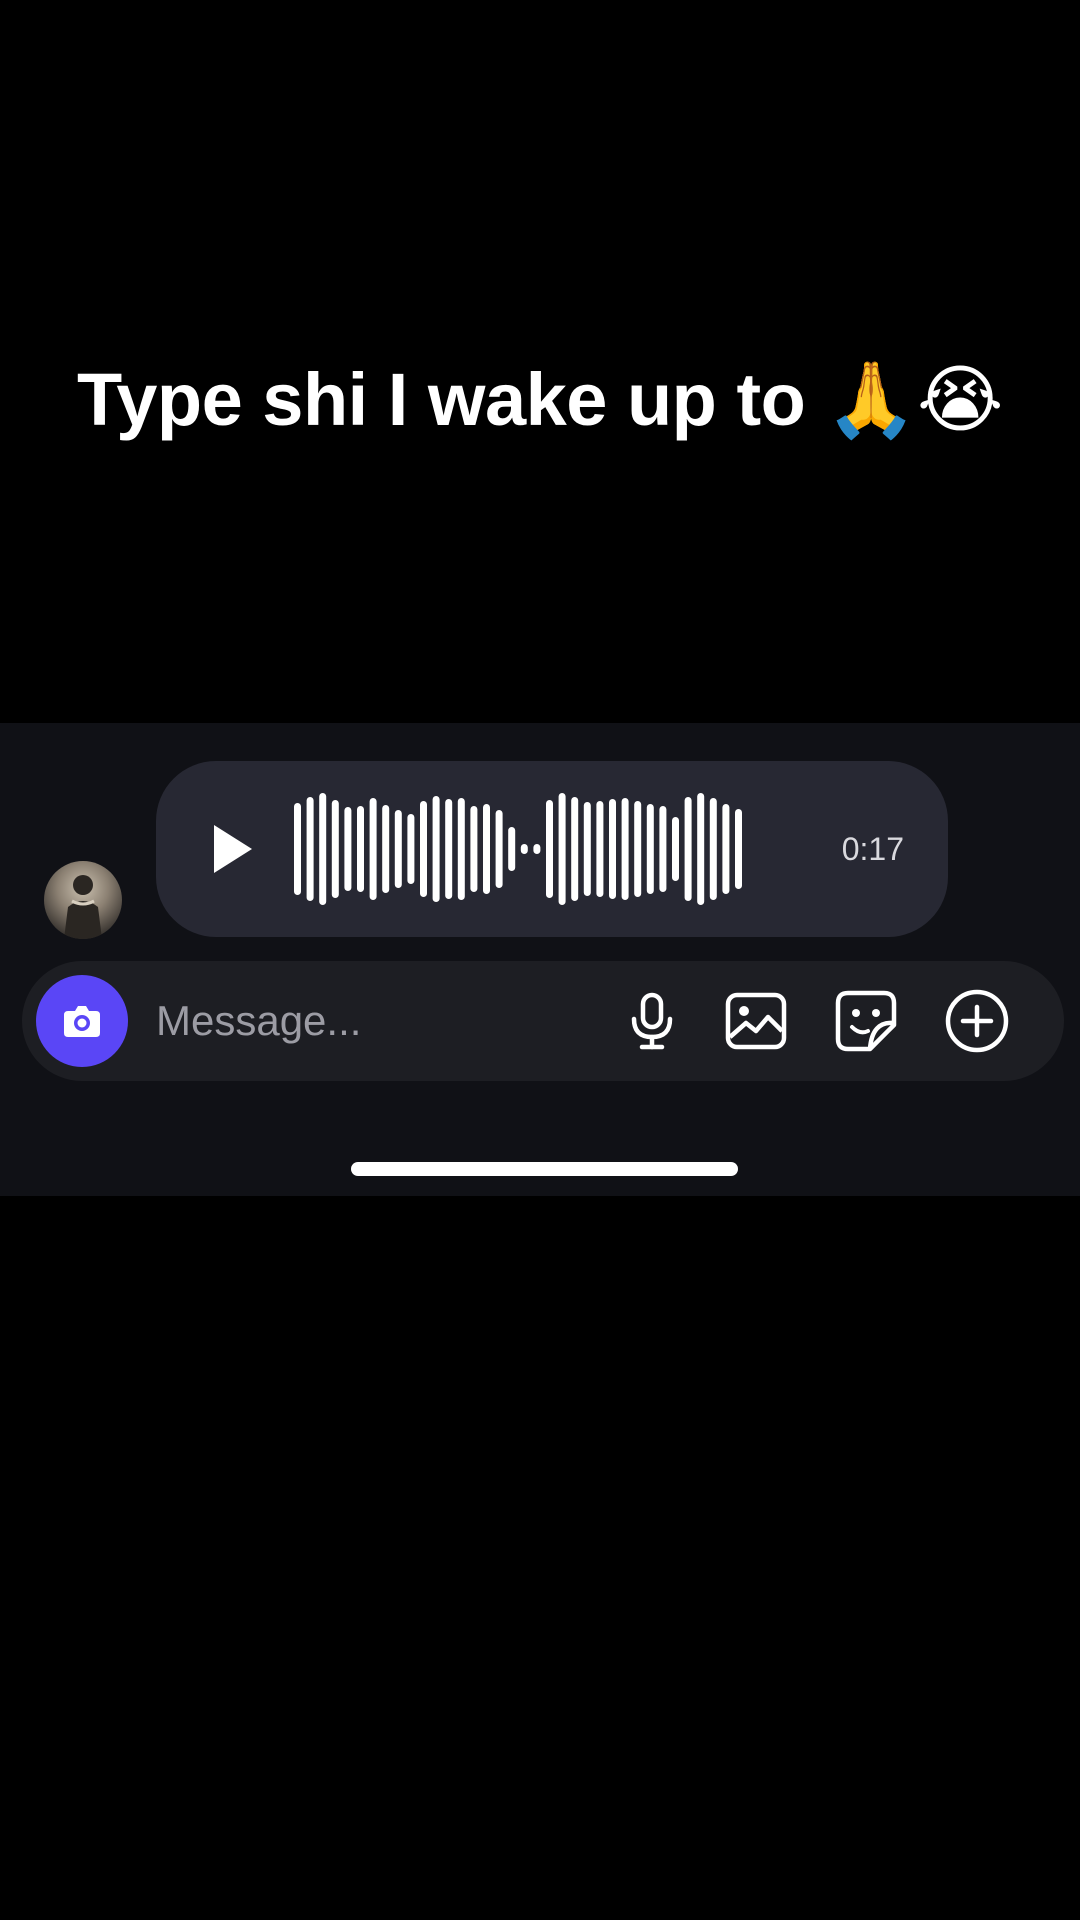 The height and width of the screenshot is (1920, 1080). I want to click on home-indicator, so click(544, 1169).